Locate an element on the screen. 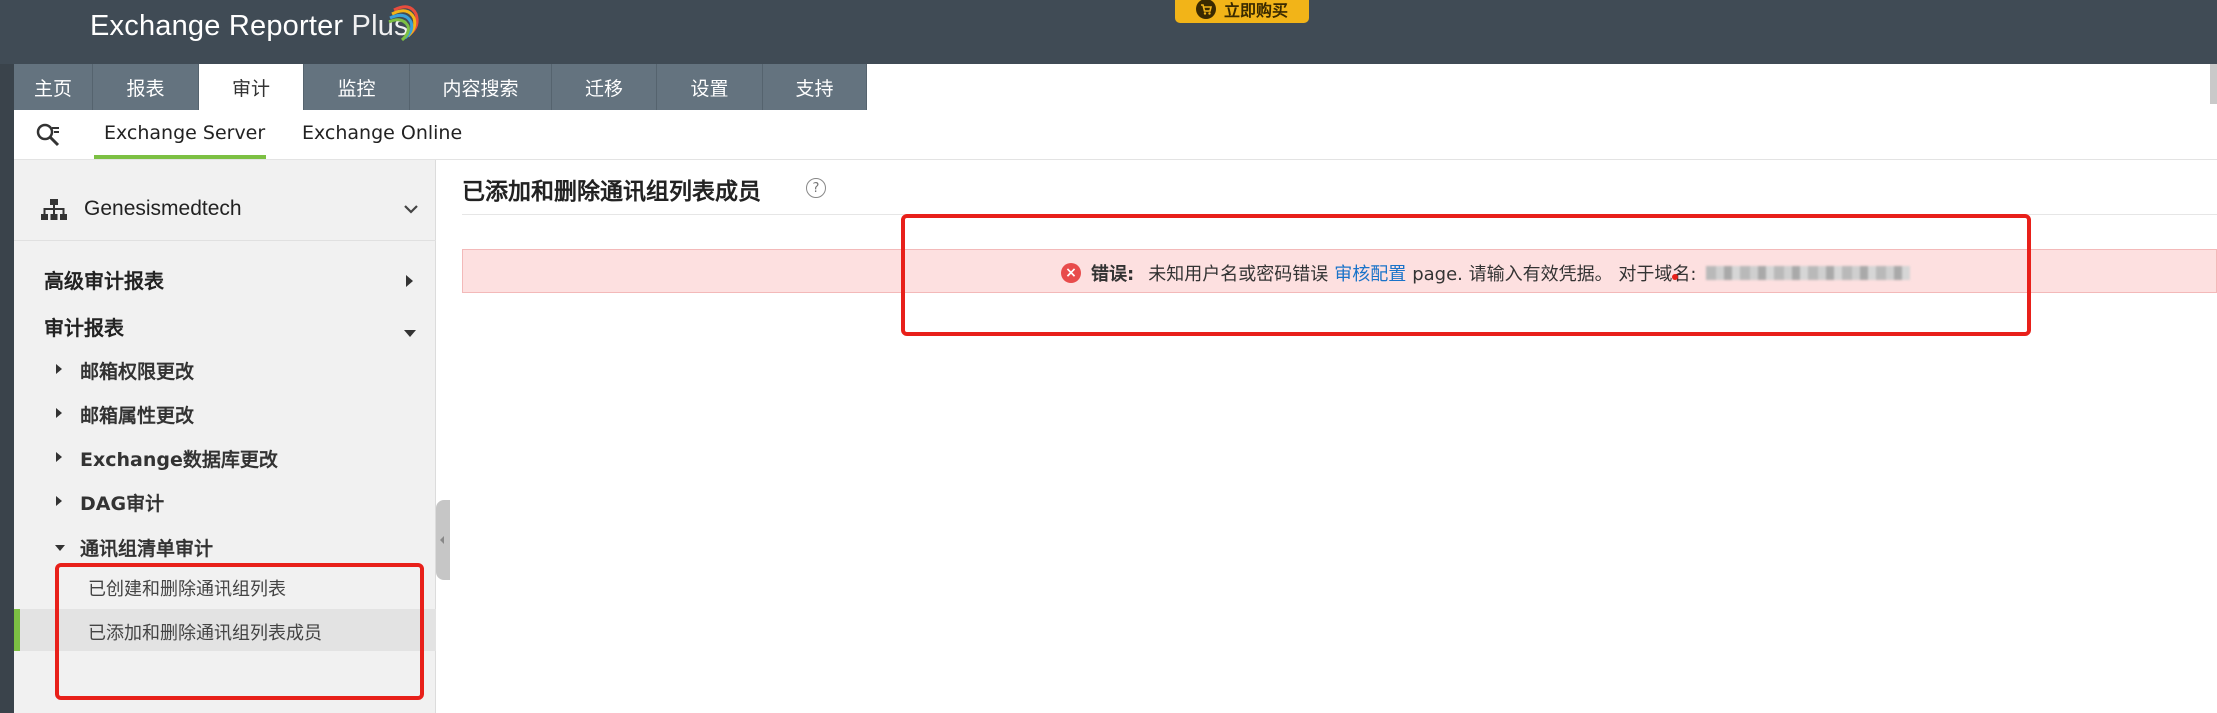  tab-label: 审计 is located at coordinates (250, 88).